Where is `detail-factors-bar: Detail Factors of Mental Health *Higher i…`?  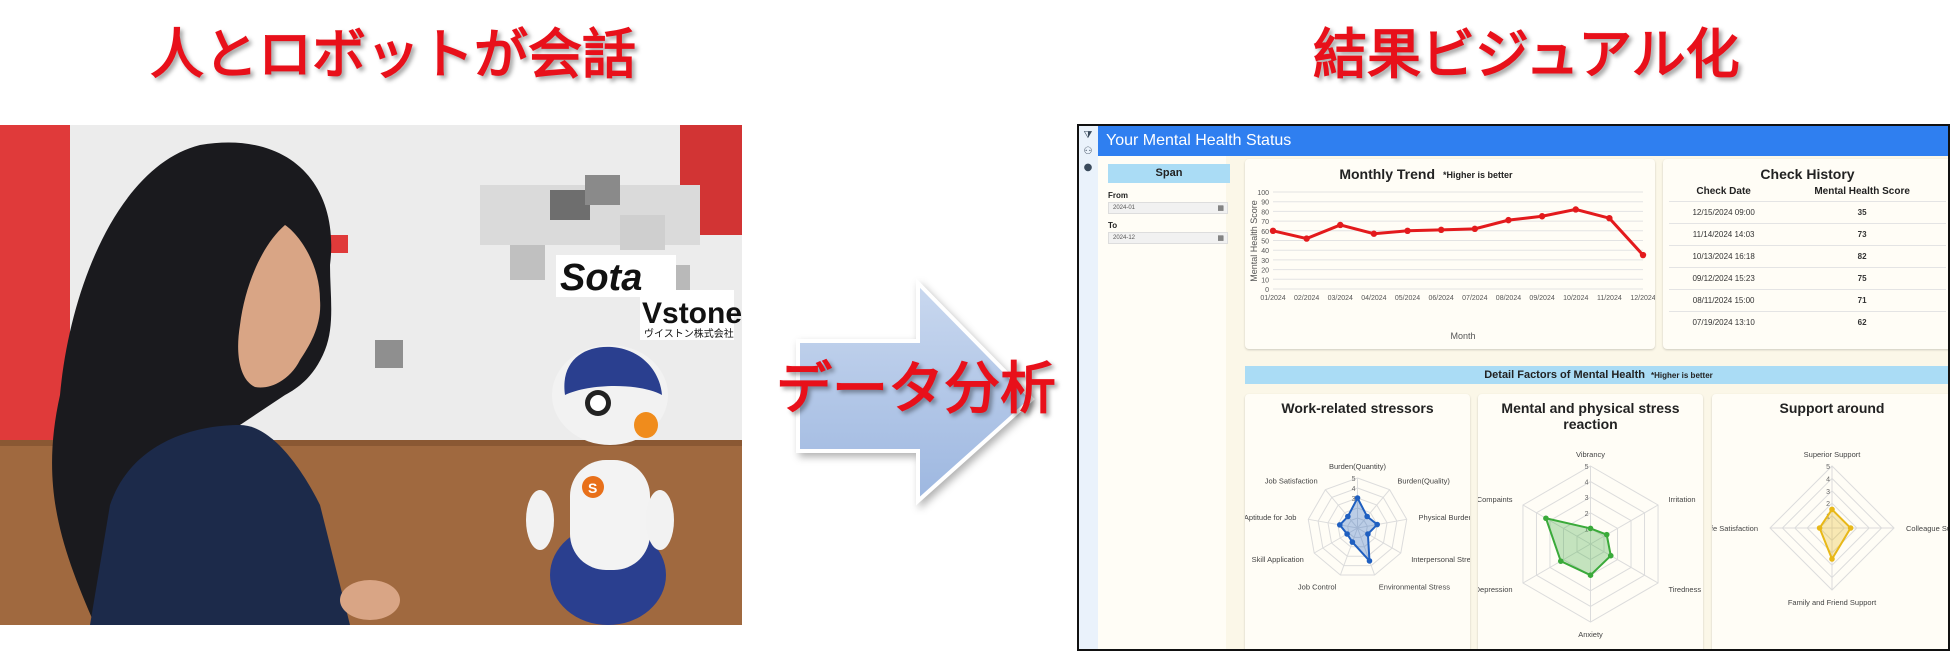 detail-factors-bar: Detail Factors of Mental Health *Higher i… is located at coordinates (1596, 375).